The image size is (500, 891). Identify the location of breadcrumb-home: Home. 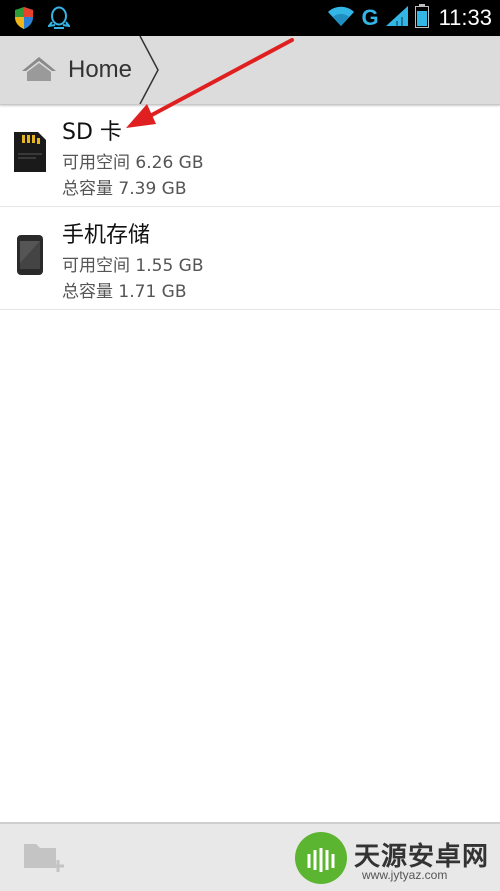
(76, 70).